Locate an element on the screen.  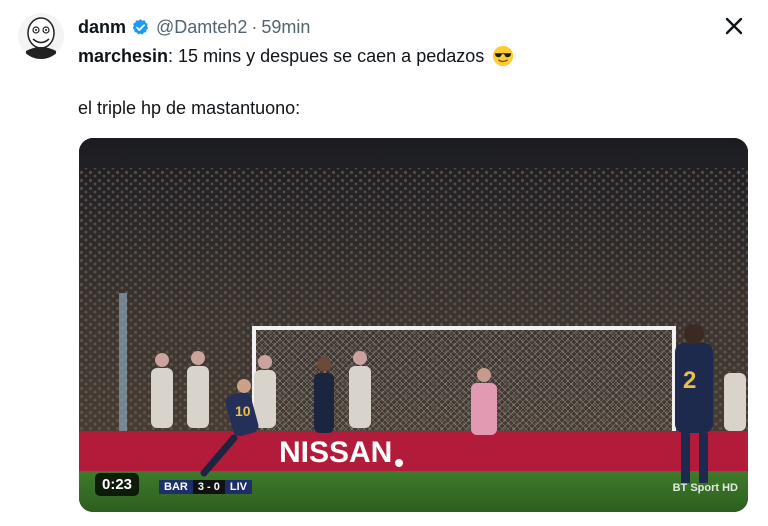
player-number-right: 2 is located at coordinates (689, 380).